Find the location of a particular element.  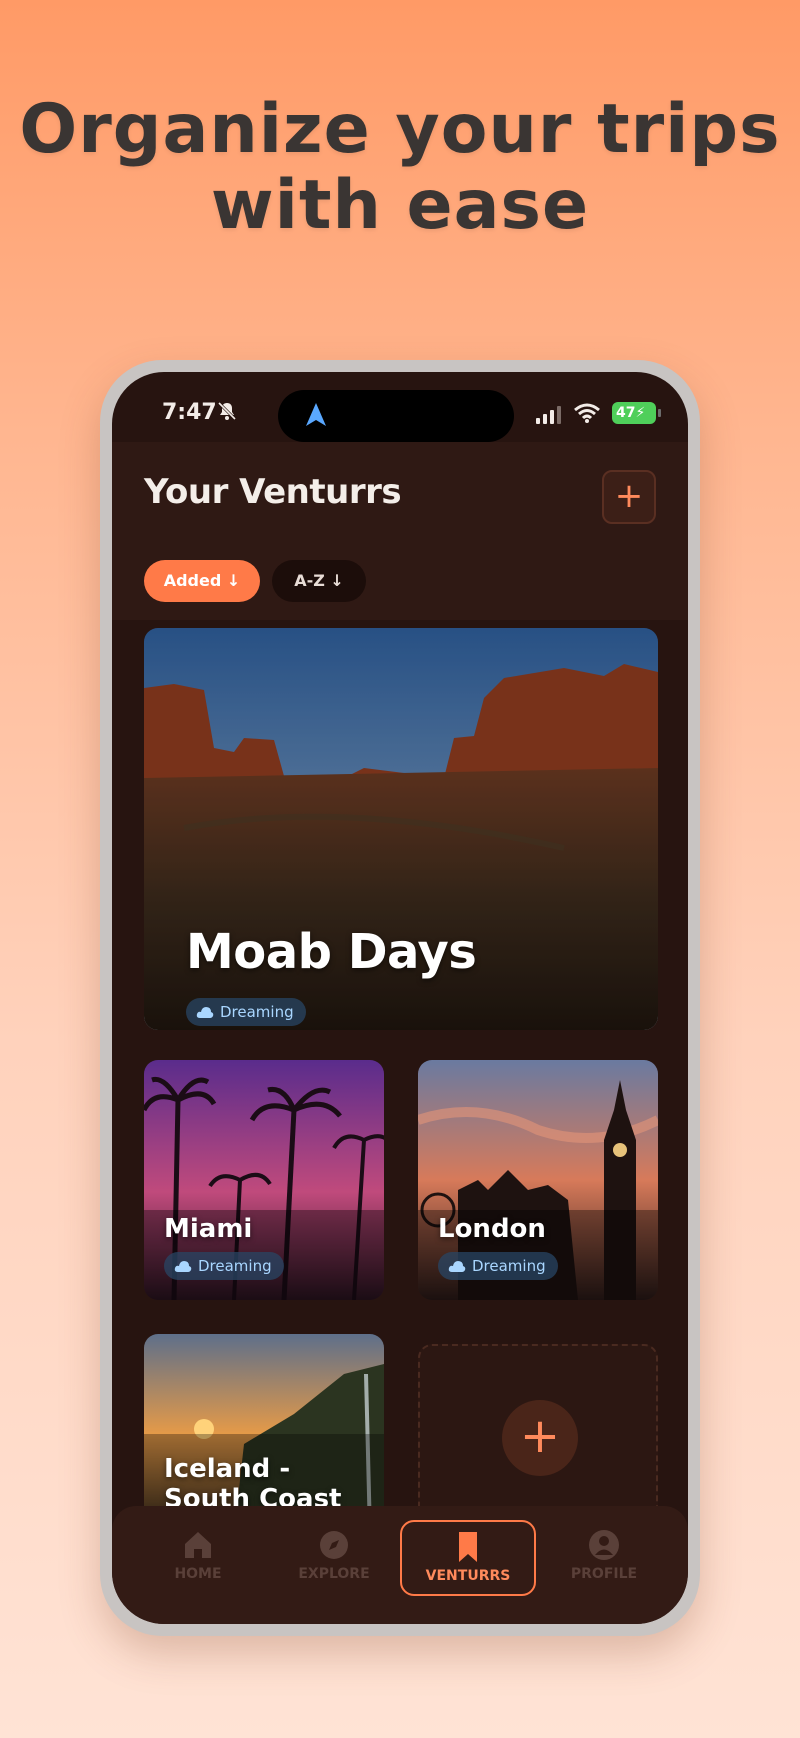

battery-cap is located at coordinates (659, 413).